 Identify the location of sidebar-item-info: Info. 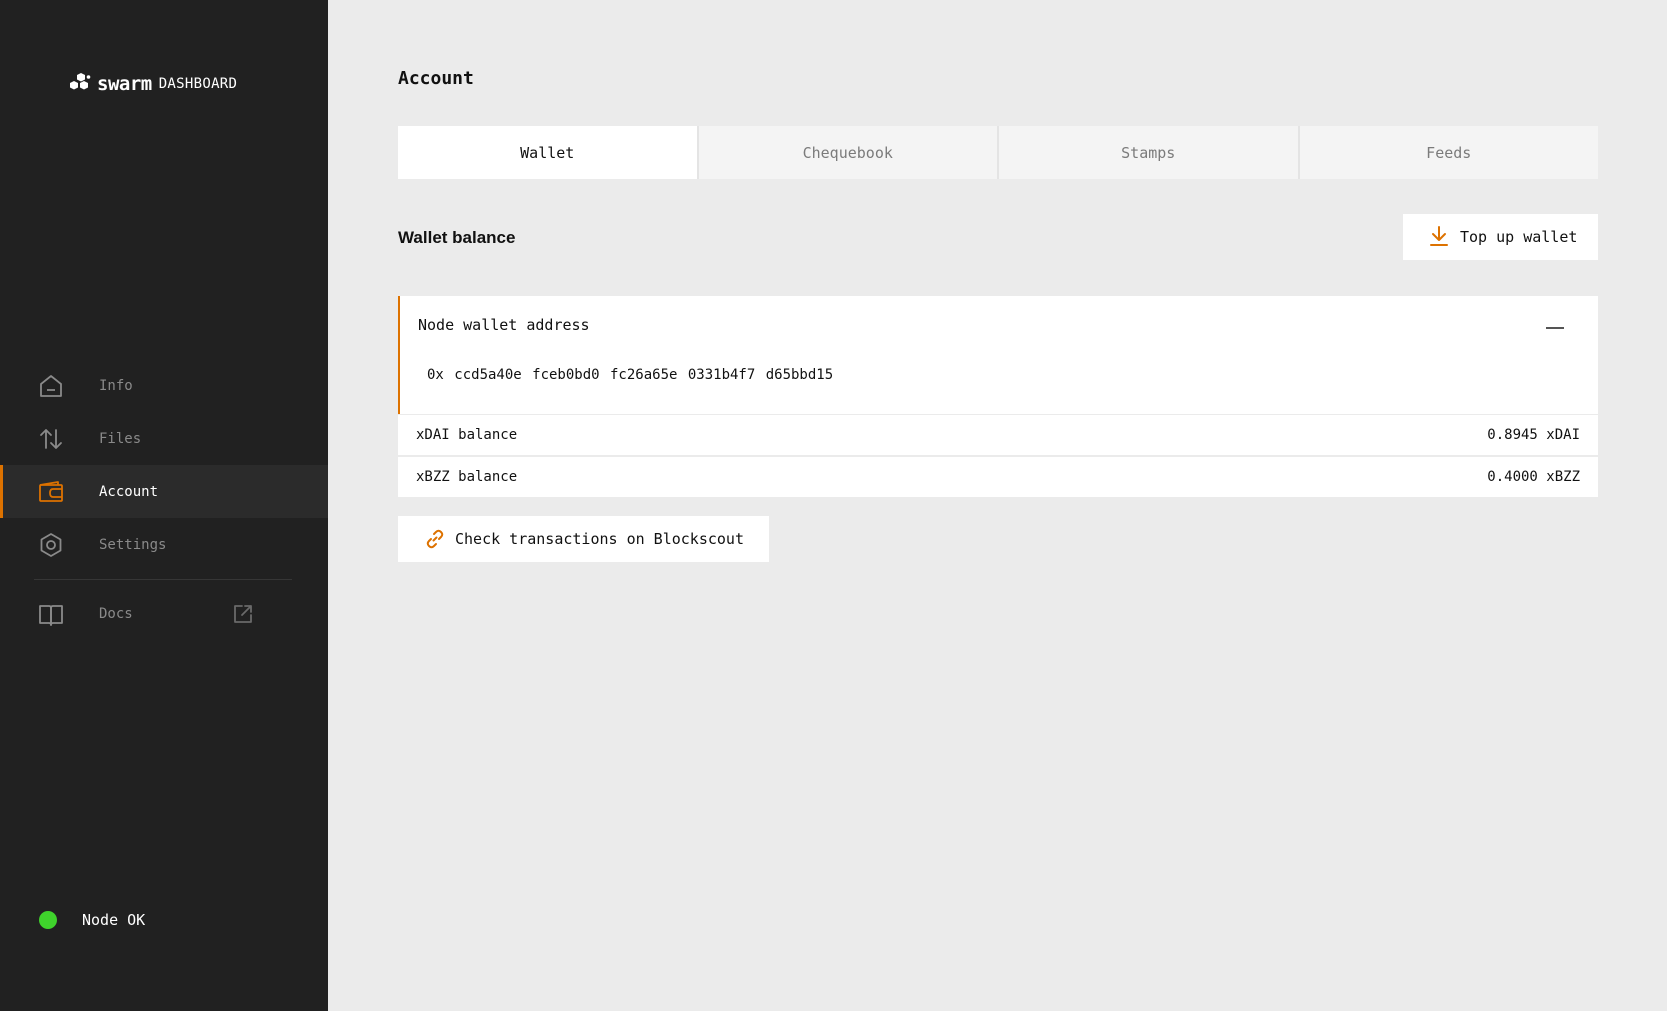
(164, 385).